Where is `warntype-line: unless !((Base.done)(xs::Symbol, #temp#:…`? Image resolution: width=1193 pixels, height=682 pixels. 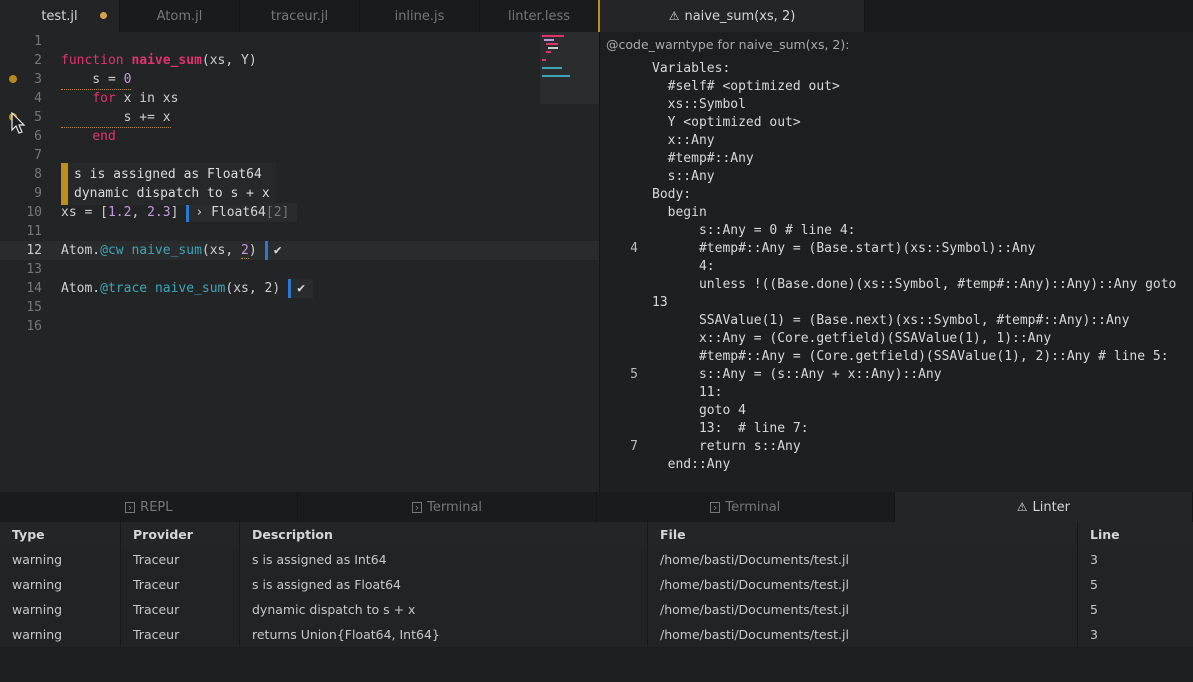 warntype-line: unless !((Base.done)(xs::Symbol, #temp#:… is located at coordinates (896, 285).